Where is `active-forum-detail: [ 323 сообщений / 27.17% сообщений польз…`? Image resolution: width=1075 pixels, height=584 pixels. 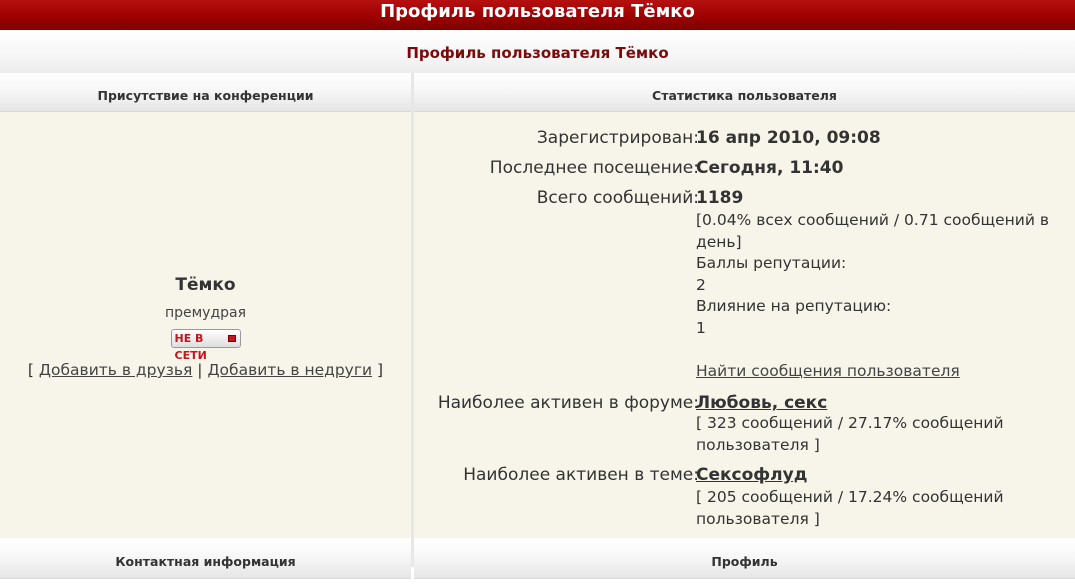
active-forum-detail: [ 323 сообщений / 27.17% сообщений польз… is located at coordinates (850, 434).